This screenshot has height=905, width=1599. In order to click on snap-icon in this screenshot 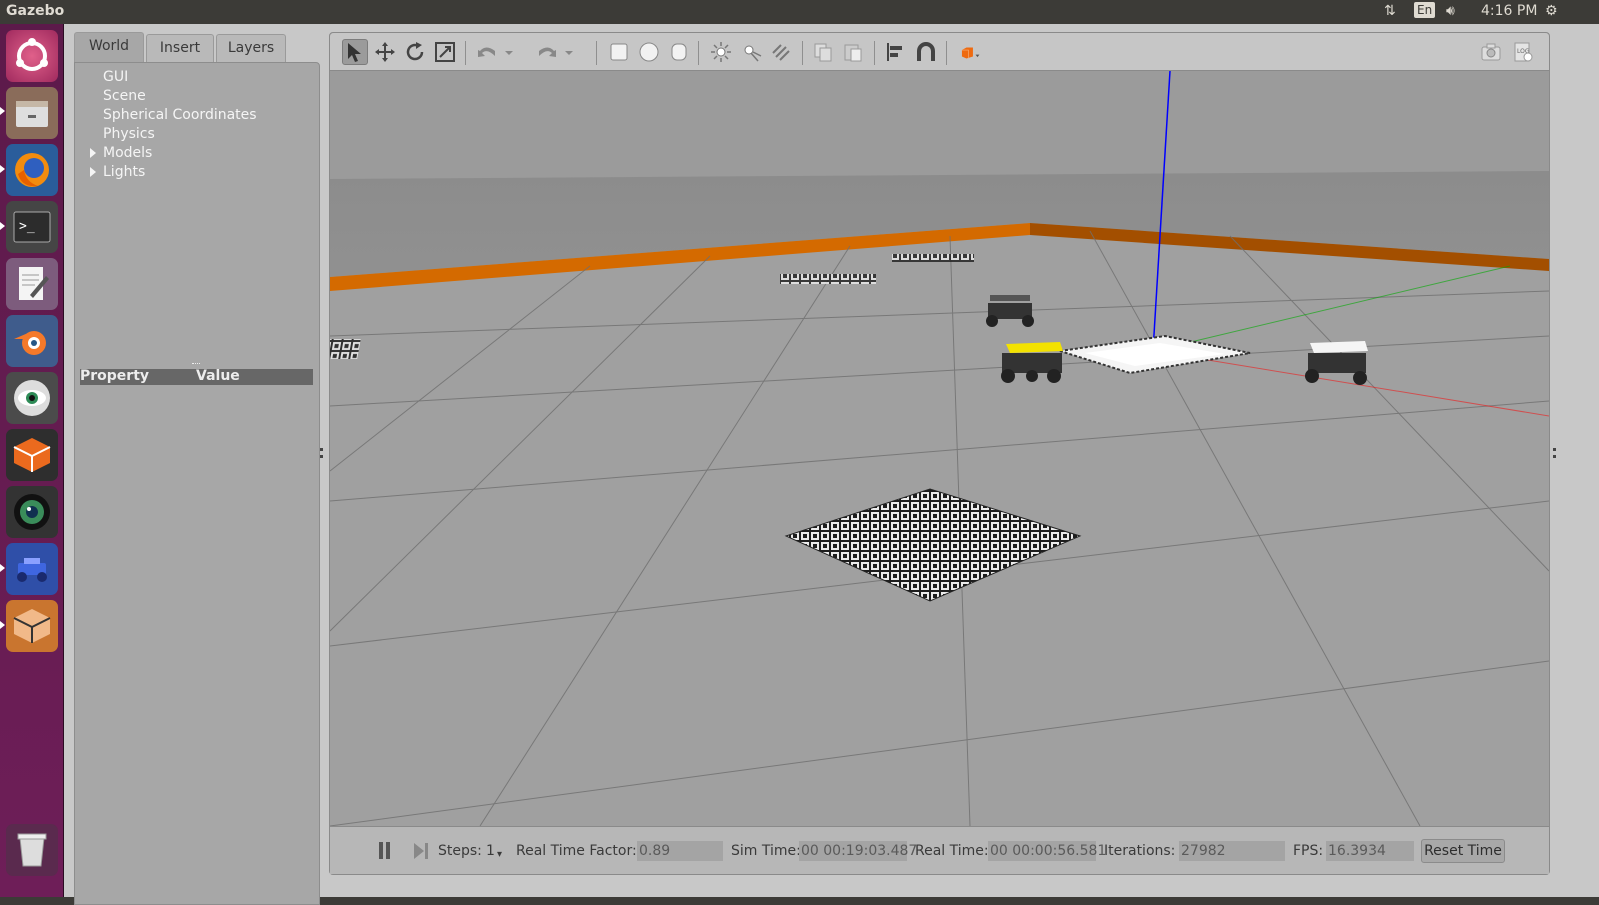, I will do `click(926, 52)`.